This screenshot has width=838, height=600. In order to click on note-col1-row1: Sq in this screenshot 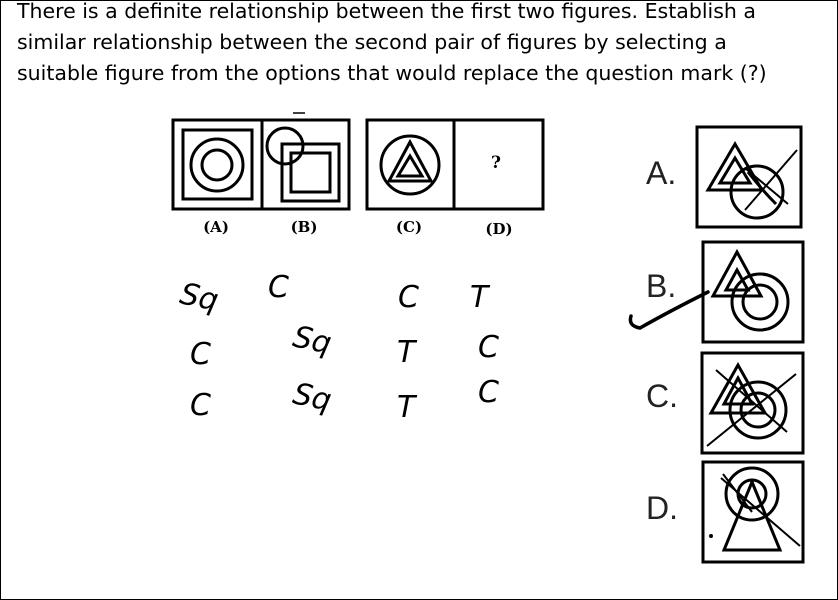, I will do `click(199, 297)`.